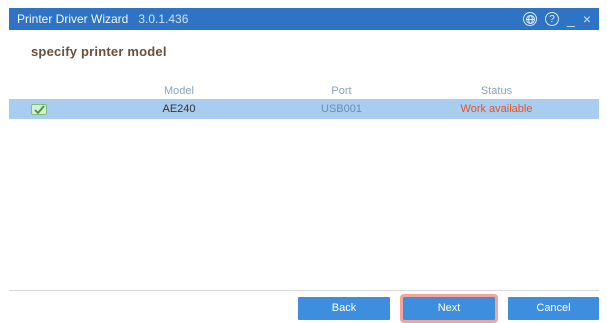 This screenshot has width=607, height=323. What do you see at coordinates (587, 19) in the screenshot?
I see `close-button: ×` at bounding box center [587, 19].